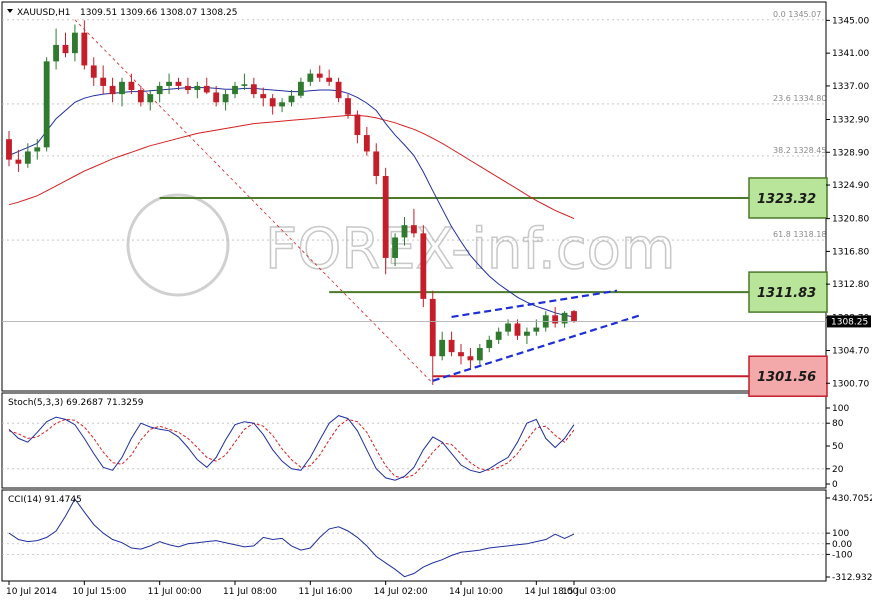  Describe the element at coordinates (470, 249) in the screenshot. I see `watermark-text: FOREX-inf.com` at that location.